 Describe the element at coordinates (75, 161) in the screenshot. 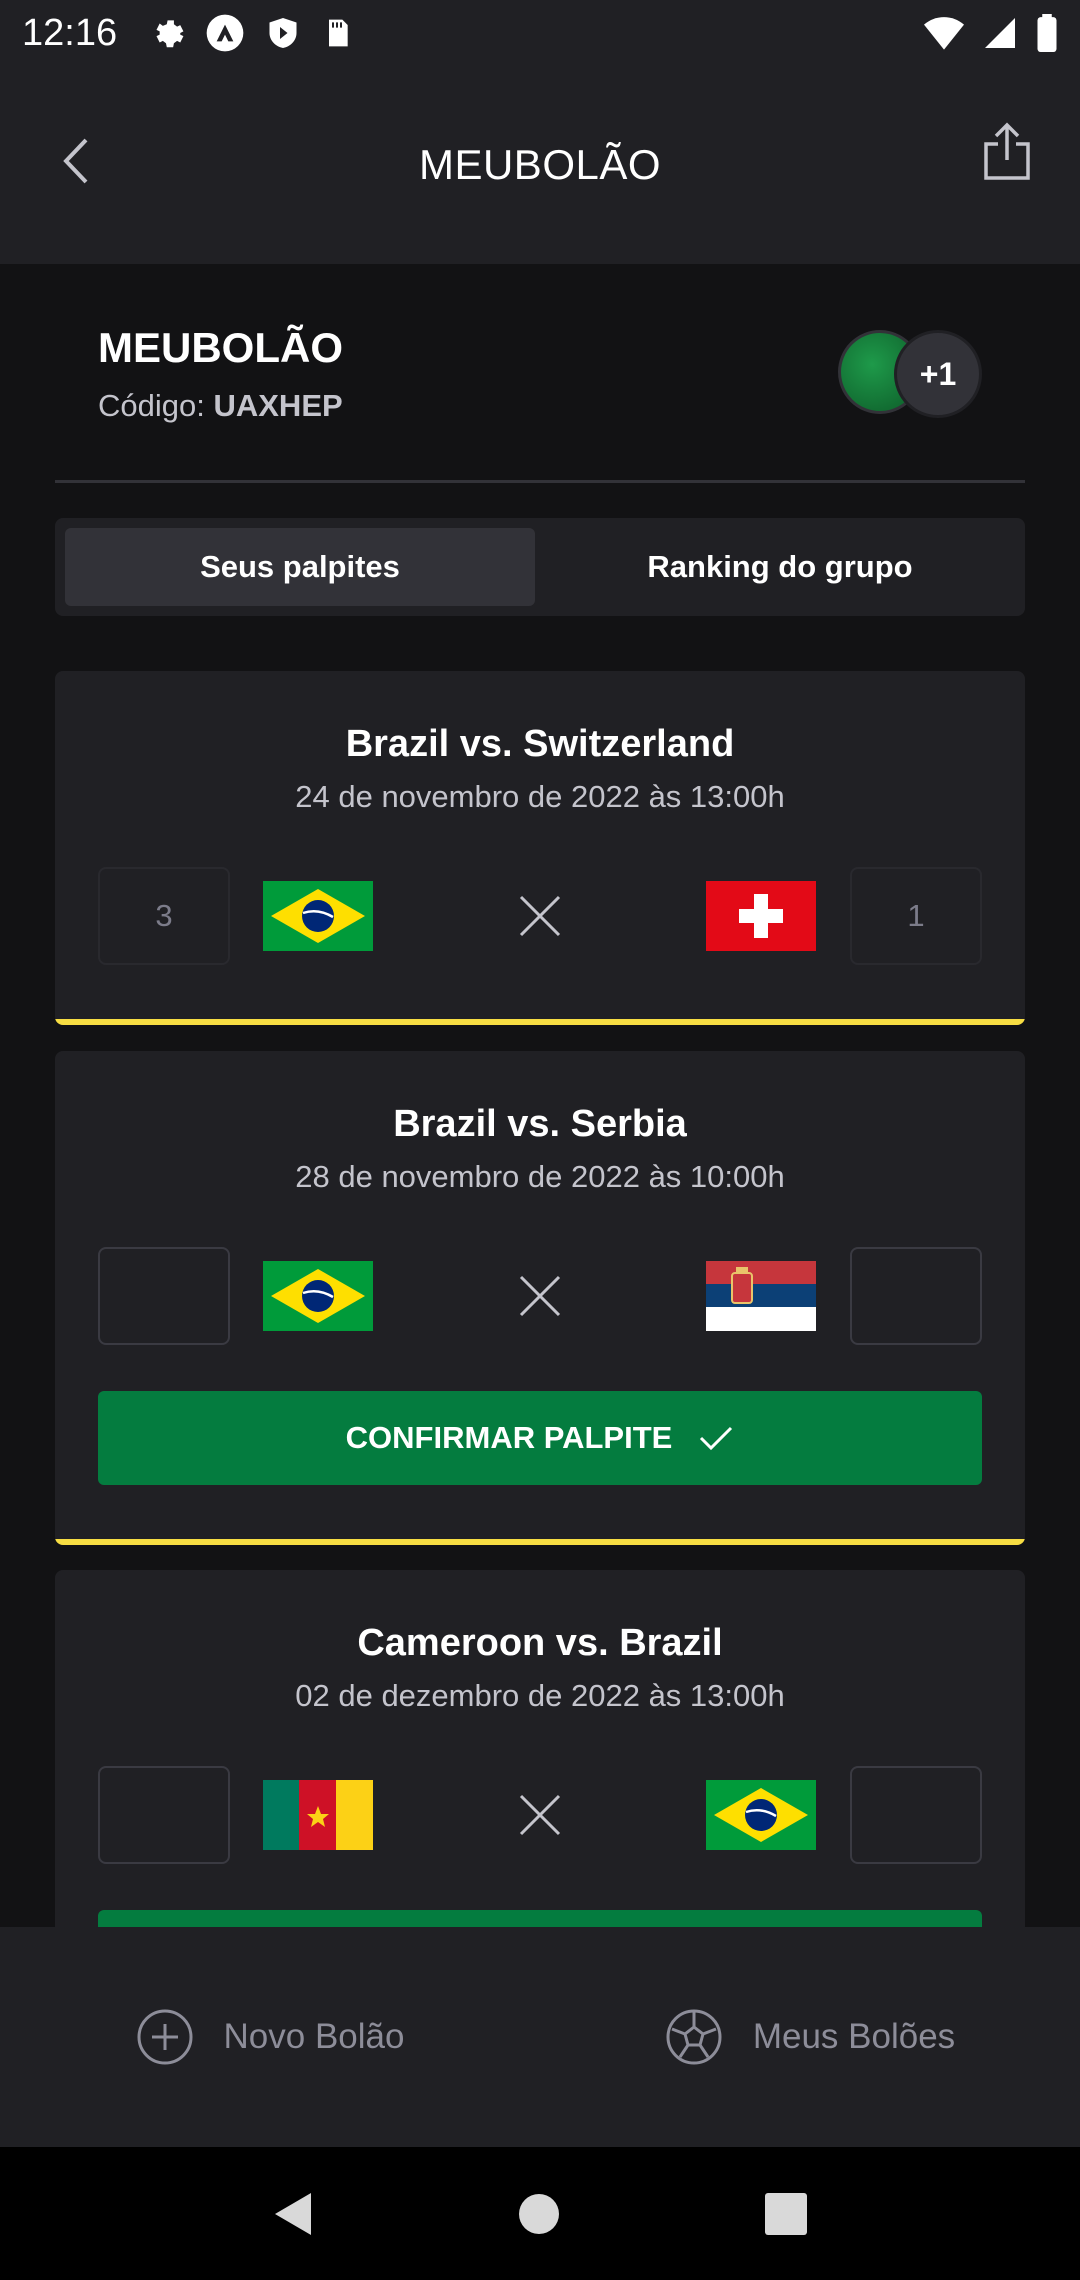

I see `chevron-left-icon` at that location.